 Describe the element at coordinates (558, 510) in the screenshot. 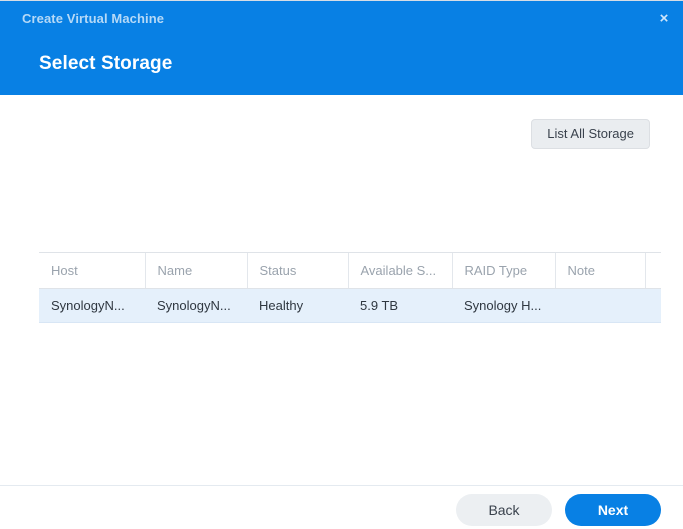

I see `footer-button-group: Back Next` at that location.